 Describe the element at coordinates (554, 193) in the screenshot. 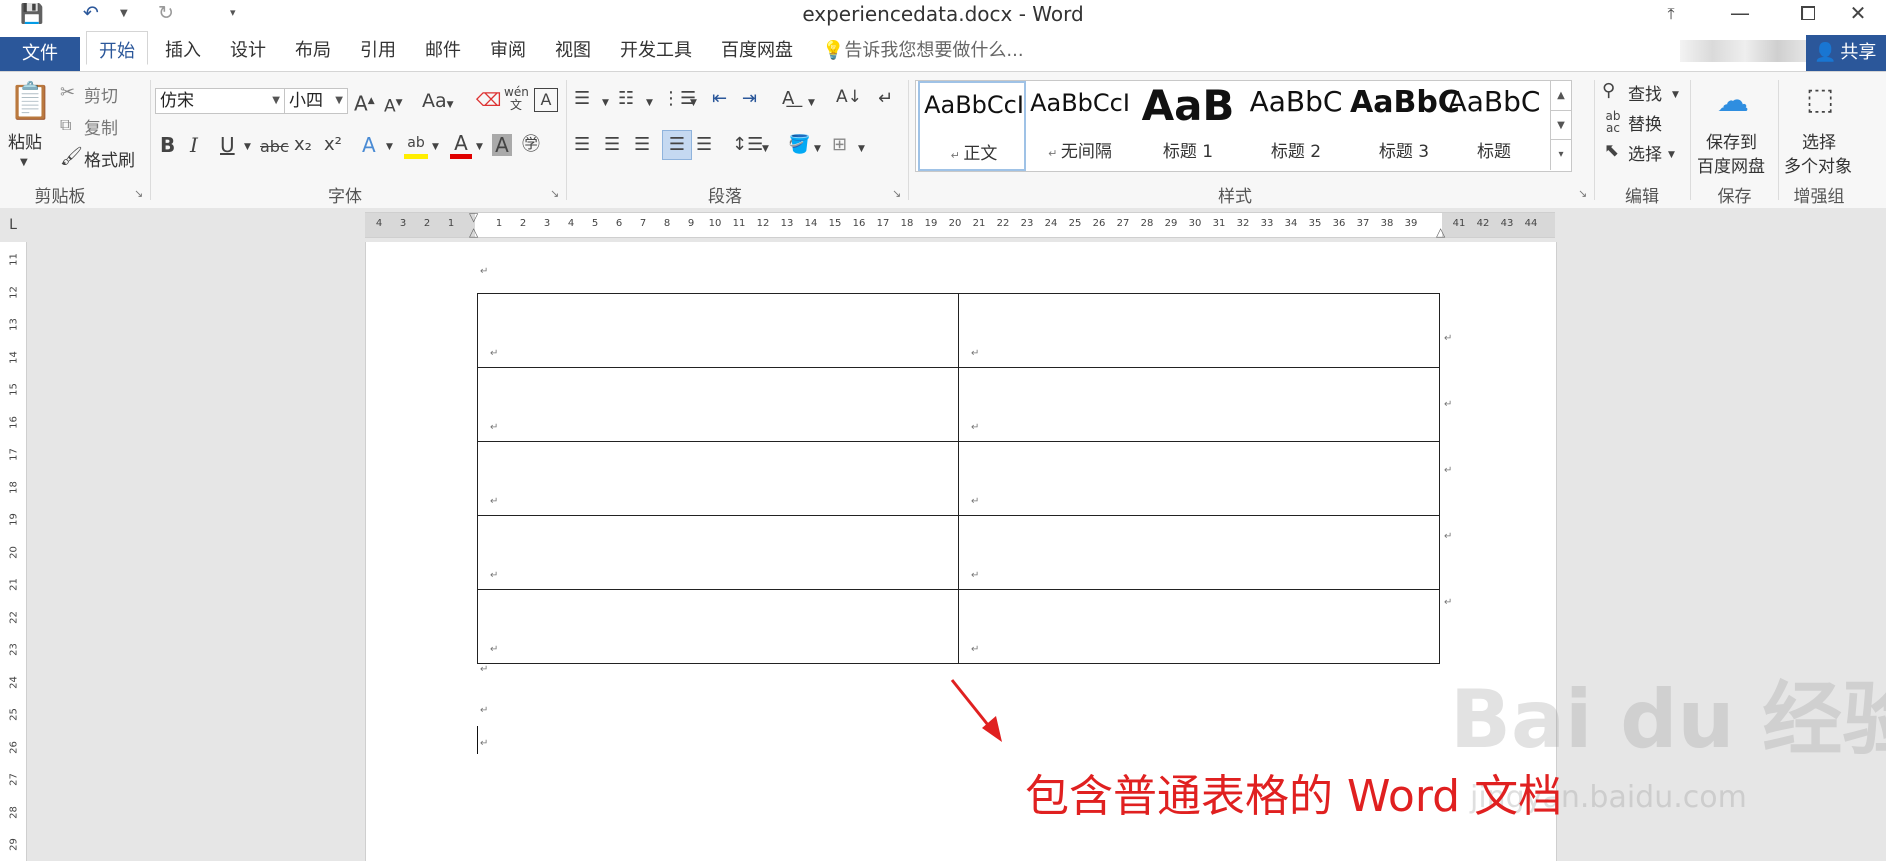

I see `font-launcher-icon: ↘` at that location.